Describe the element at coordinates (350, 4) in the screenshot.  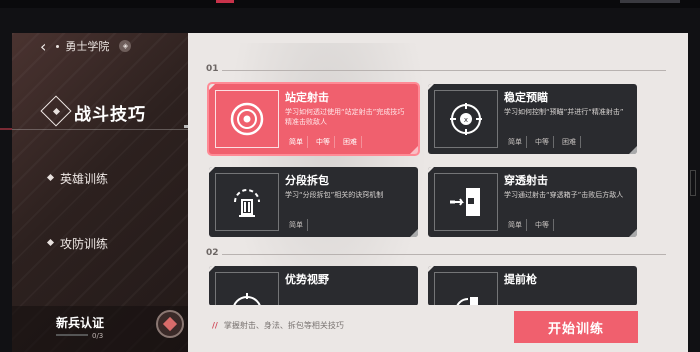
I see `top-bar` at that location.